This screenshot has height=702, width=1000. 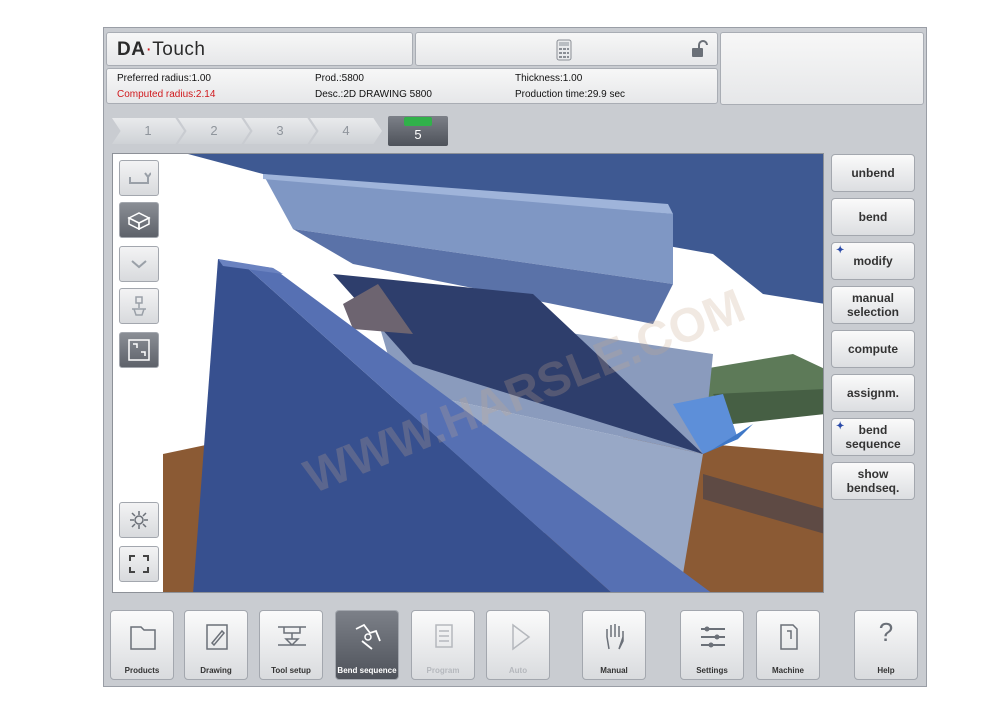 What do you see at coordinates (339, 78) in the screenshot?
I see `product-number: Prod.:5800` at bounding box center [339, 78].